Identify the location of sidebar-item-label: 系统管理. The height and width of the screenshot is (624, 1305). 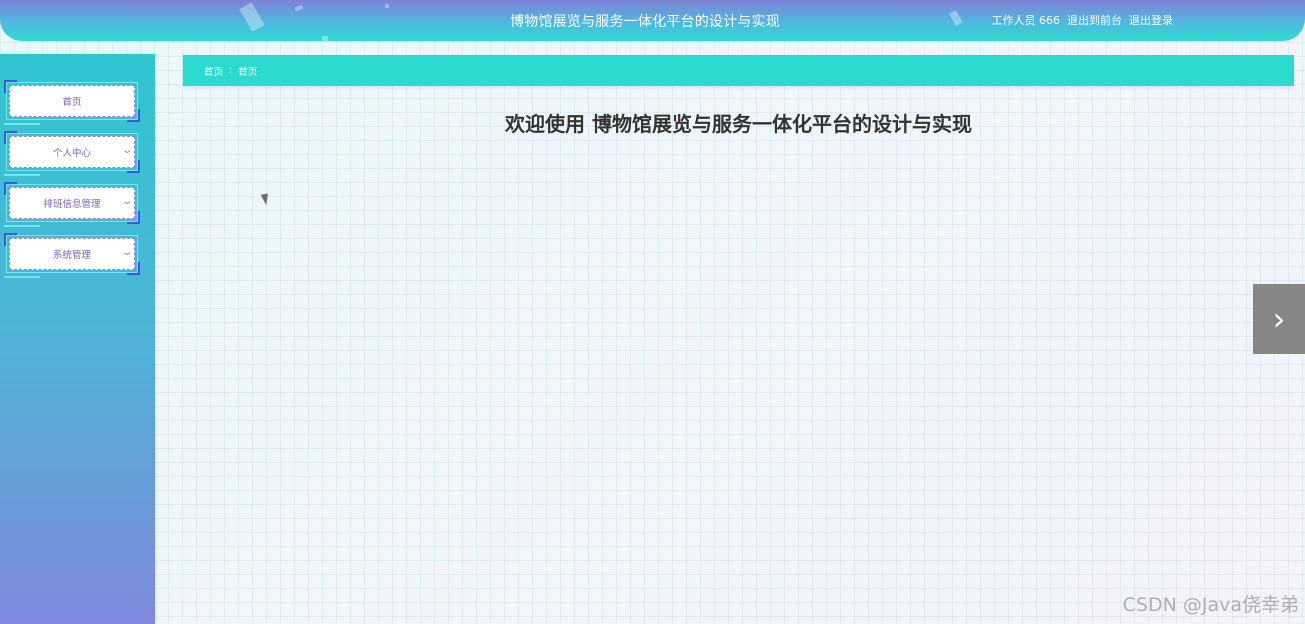
(72, 254).